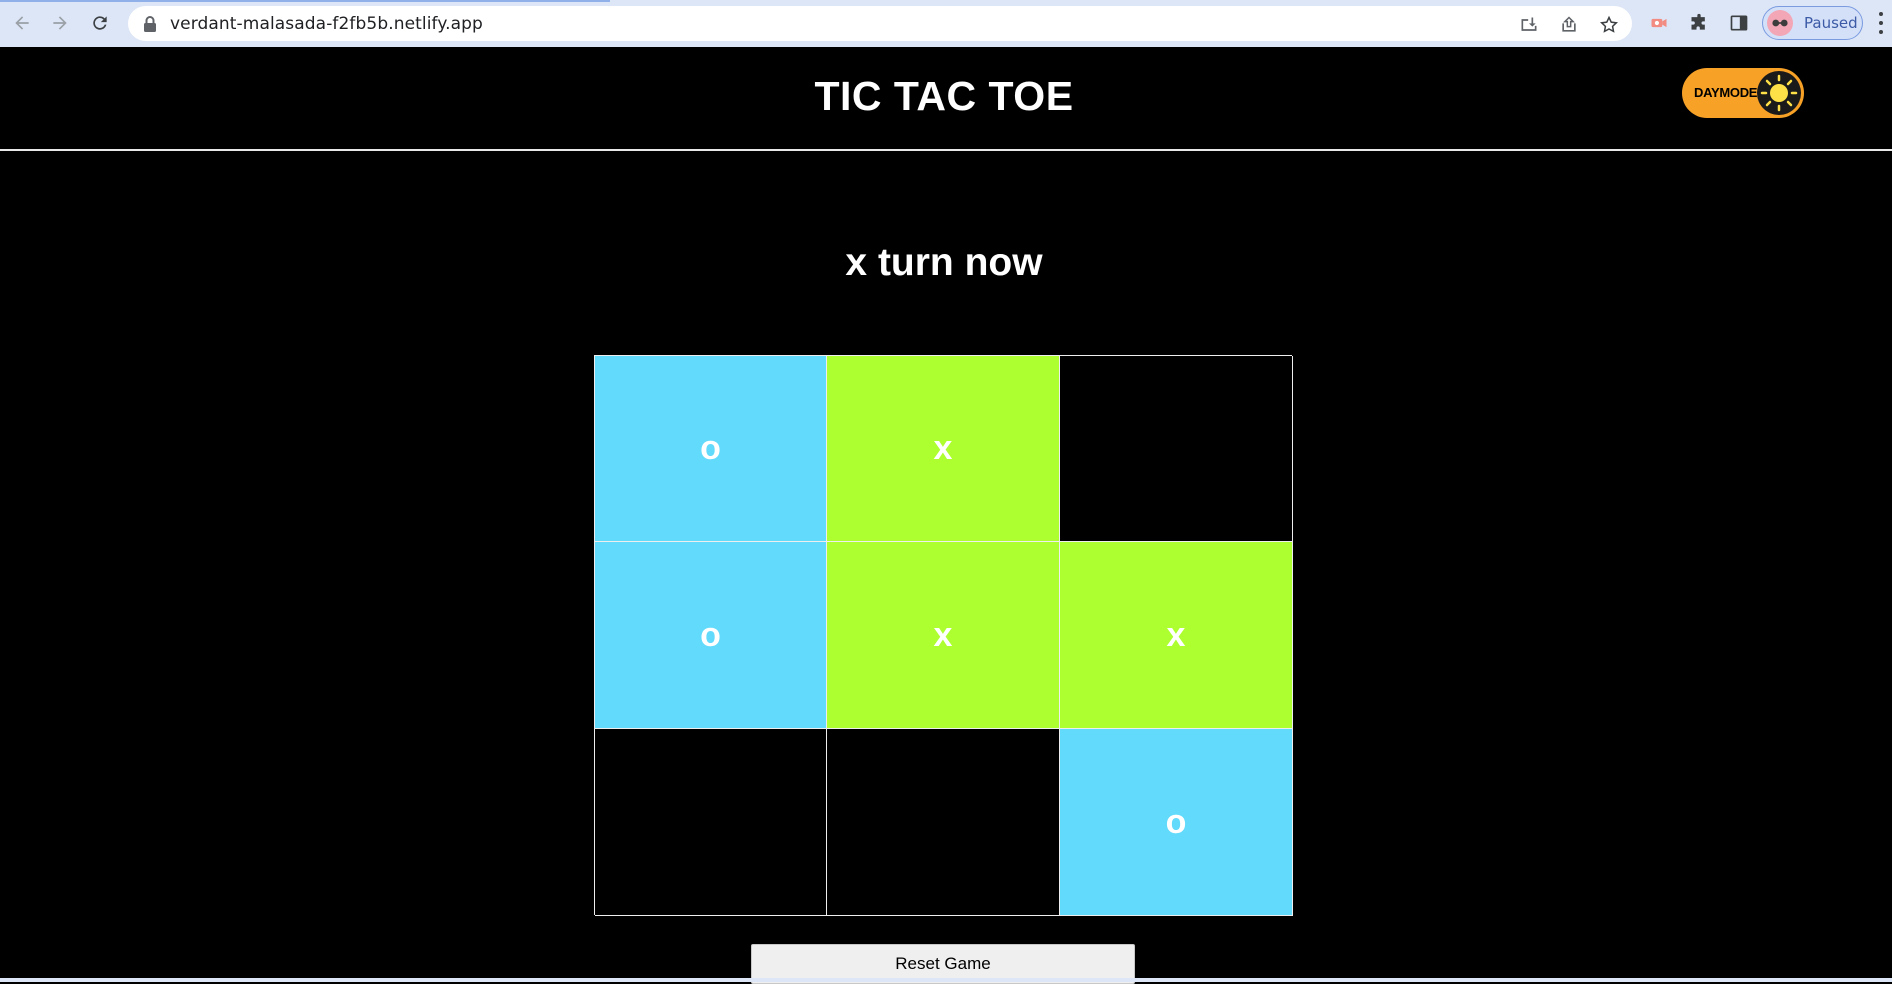  Describe the element at coordinates (944, 96) in the screenshot. I see `page-title: TIC TAC TOE` at that location.